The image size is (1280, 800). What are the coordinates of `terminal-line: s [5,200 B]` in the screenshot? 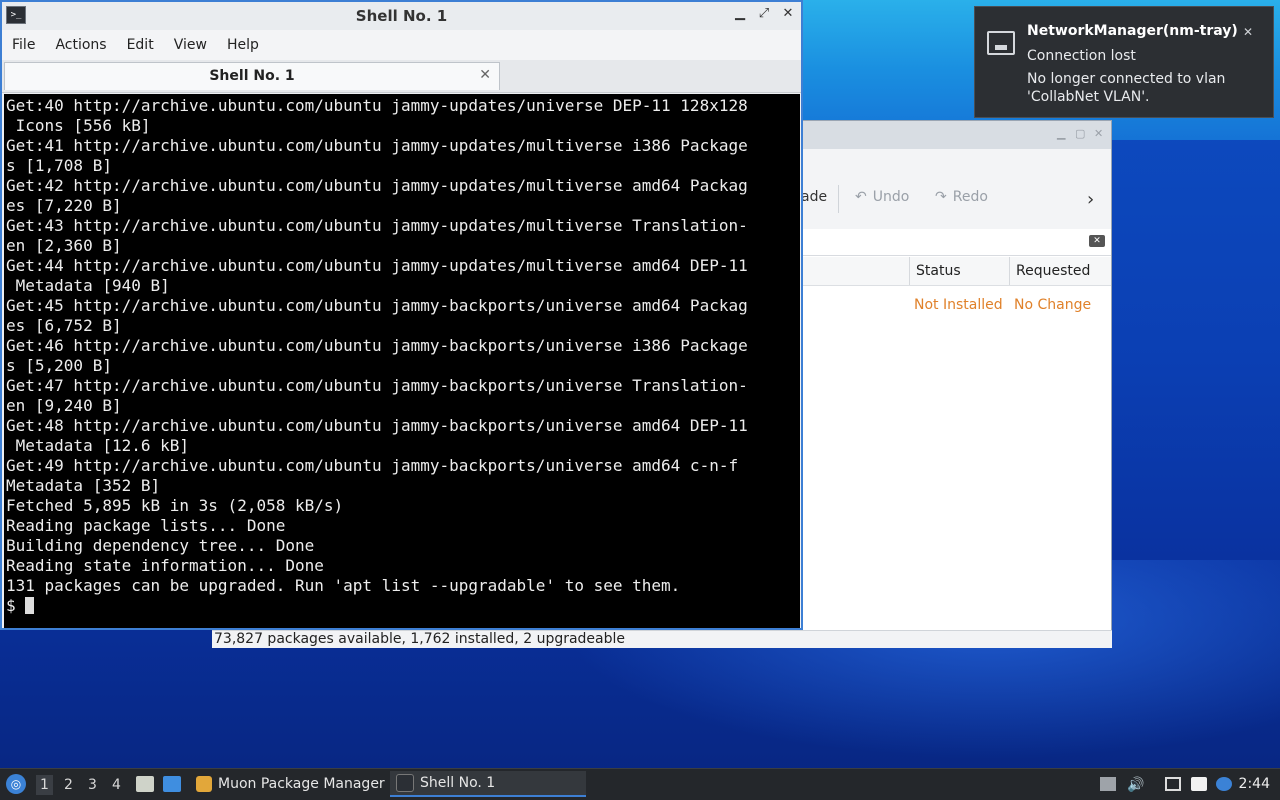 It's located at (59, 365).